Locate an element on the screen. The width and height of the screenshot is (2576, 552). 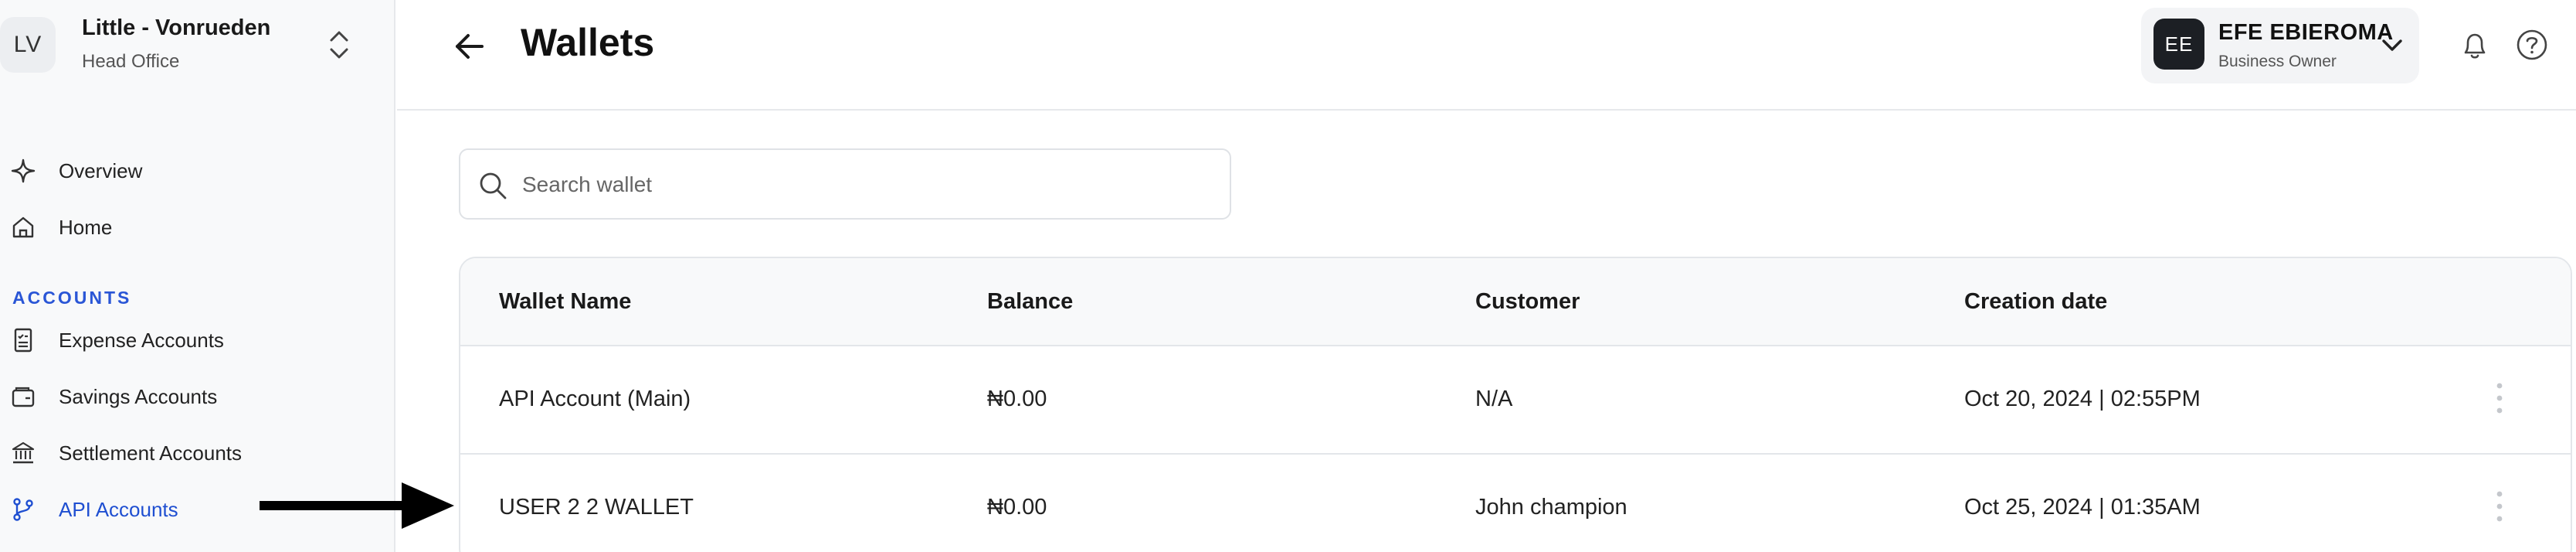
sidebar-item-overview: Overview is located at coordinates (185, 171).